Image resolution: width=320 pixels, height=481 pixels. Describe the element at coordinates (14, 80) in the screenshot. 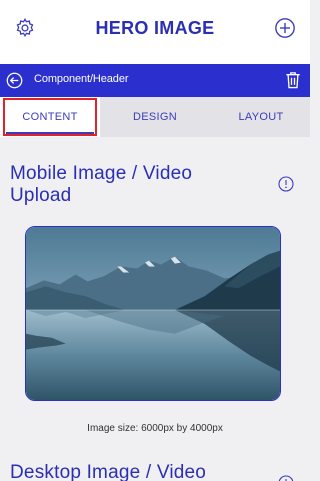

I see `back-arrow-circle-icon` at that location.